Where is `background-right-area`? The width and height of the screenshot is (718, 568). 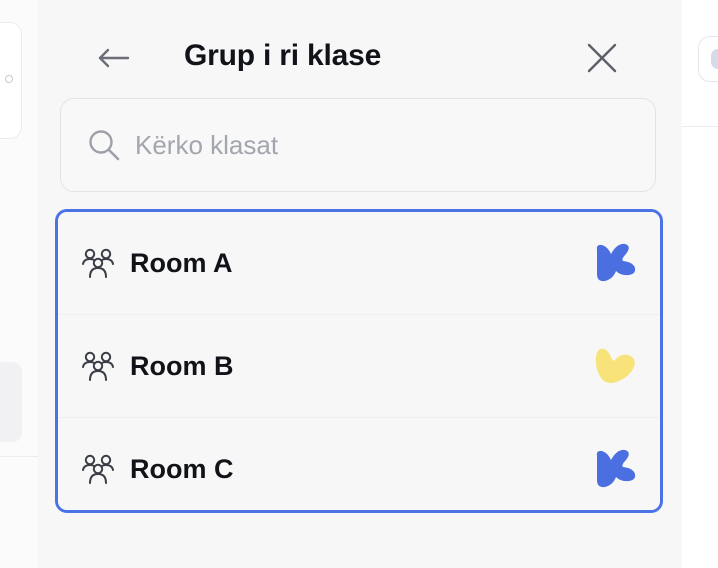 background-right-area is located at coordinates (700, 284).